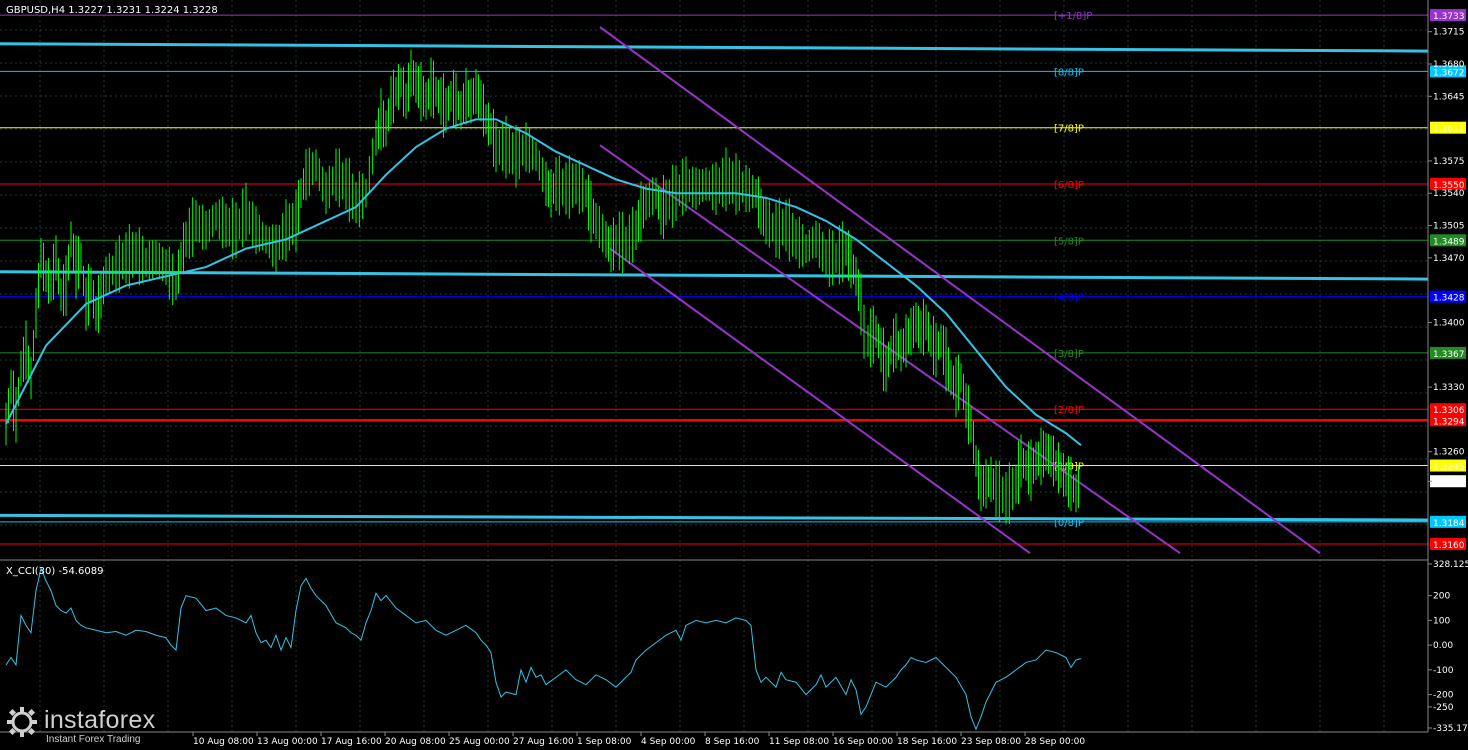 Image resolution: width=1468 pixels, height=750 pixels. Describe the element at coordinates (1449, 33) in the screenshot. I see `y-tick-label: 1.3715` at that location.